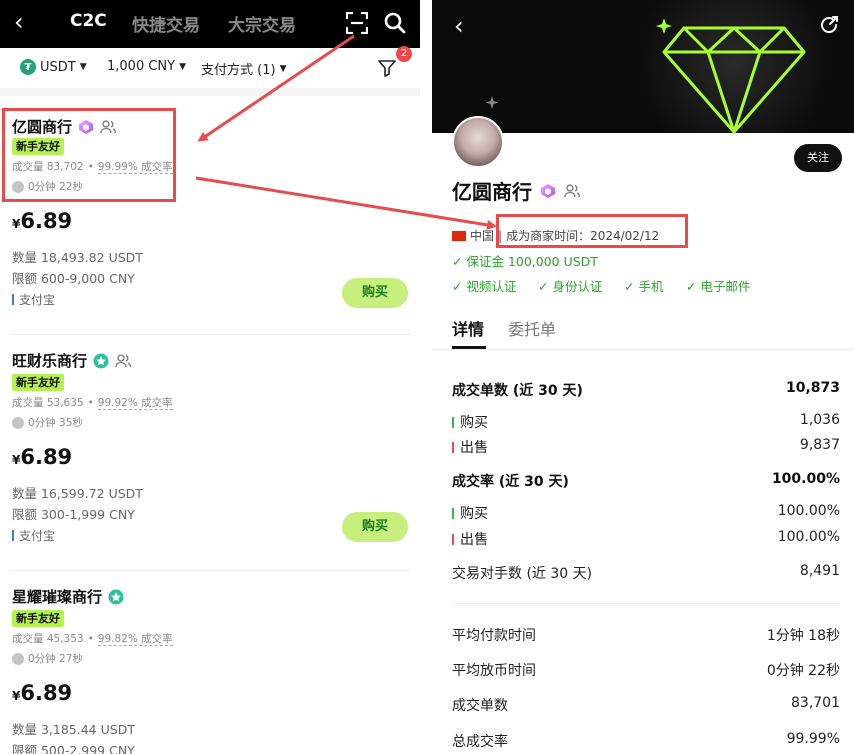 Image resolution: width=854 pixels, height=754 pixels. Describe the element at coordinates (453, 447) in the screenshot. I see `sell-marker` at that location.